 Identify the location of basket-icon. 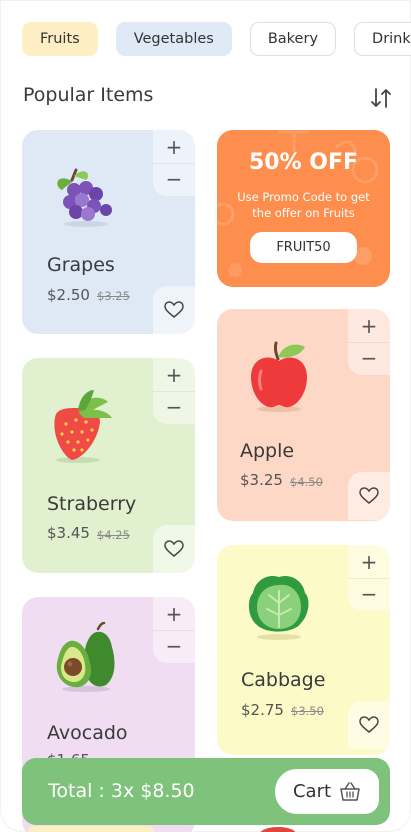
(350, 791).